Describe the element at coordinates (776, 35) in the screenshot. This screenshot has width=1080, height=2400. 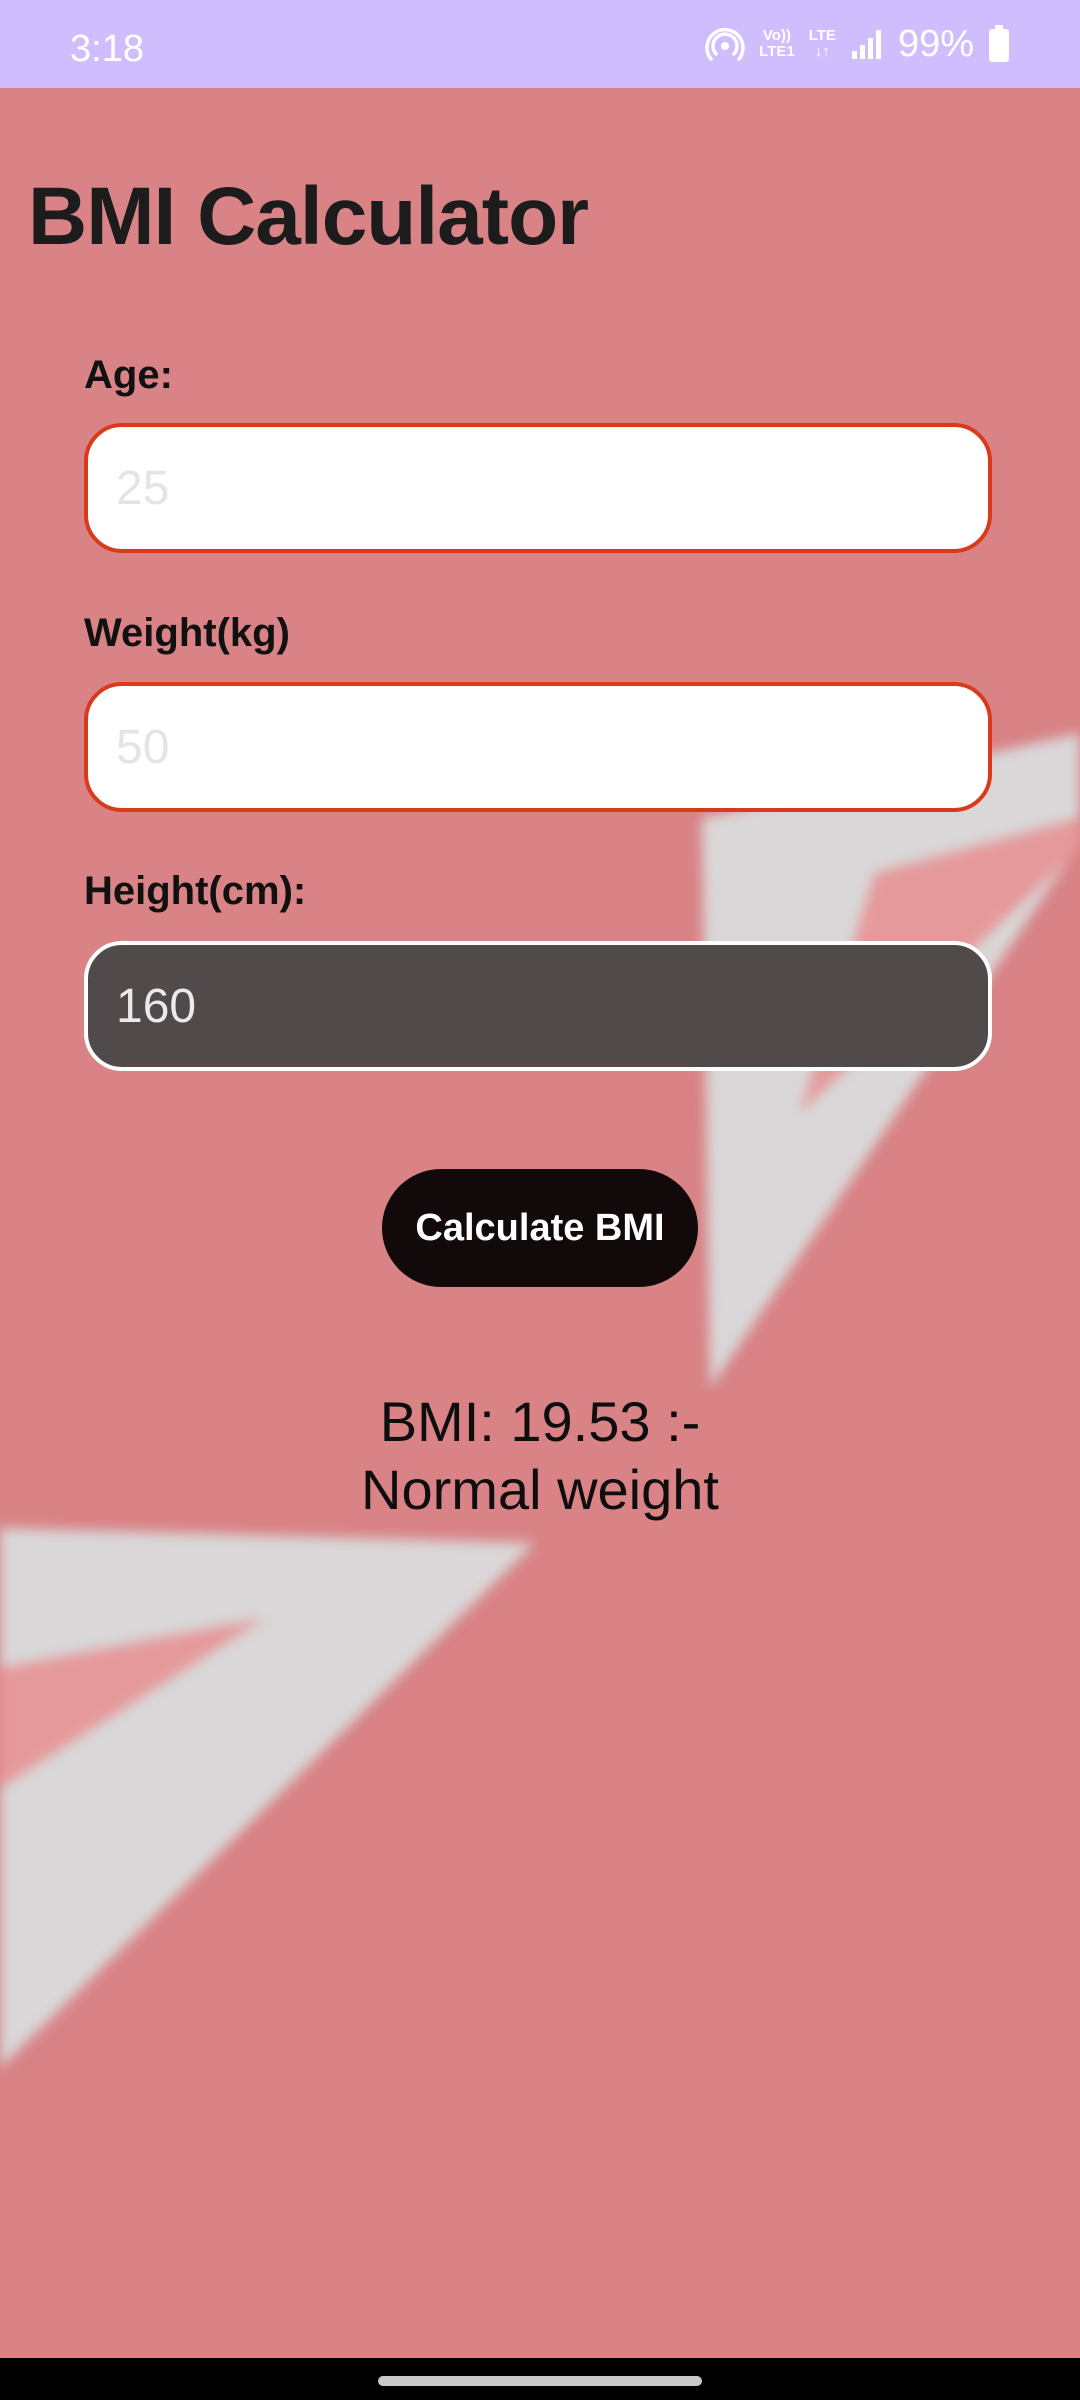
I see `volte-top-text: Vo))` at that location.